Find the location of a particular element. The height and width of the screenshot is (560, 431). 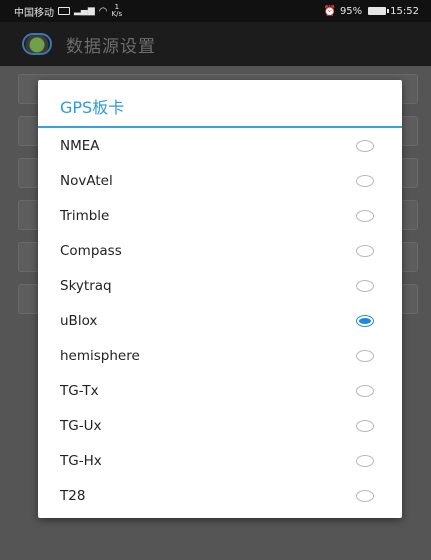

battery-percent: 95% is located at coordinates (351, 11).